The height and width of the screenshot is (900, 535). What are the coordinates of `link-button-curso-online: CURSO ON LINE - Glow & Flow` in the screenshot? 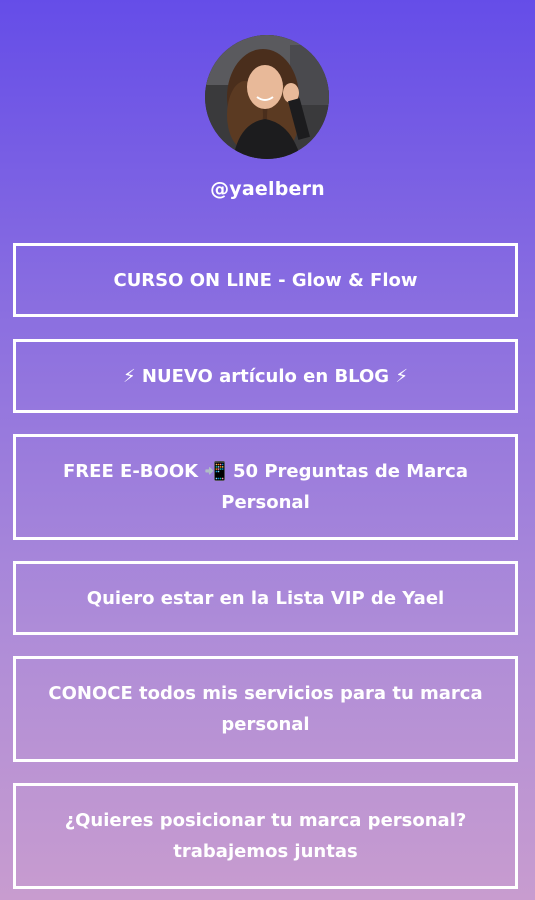 It's located at (265, 280).